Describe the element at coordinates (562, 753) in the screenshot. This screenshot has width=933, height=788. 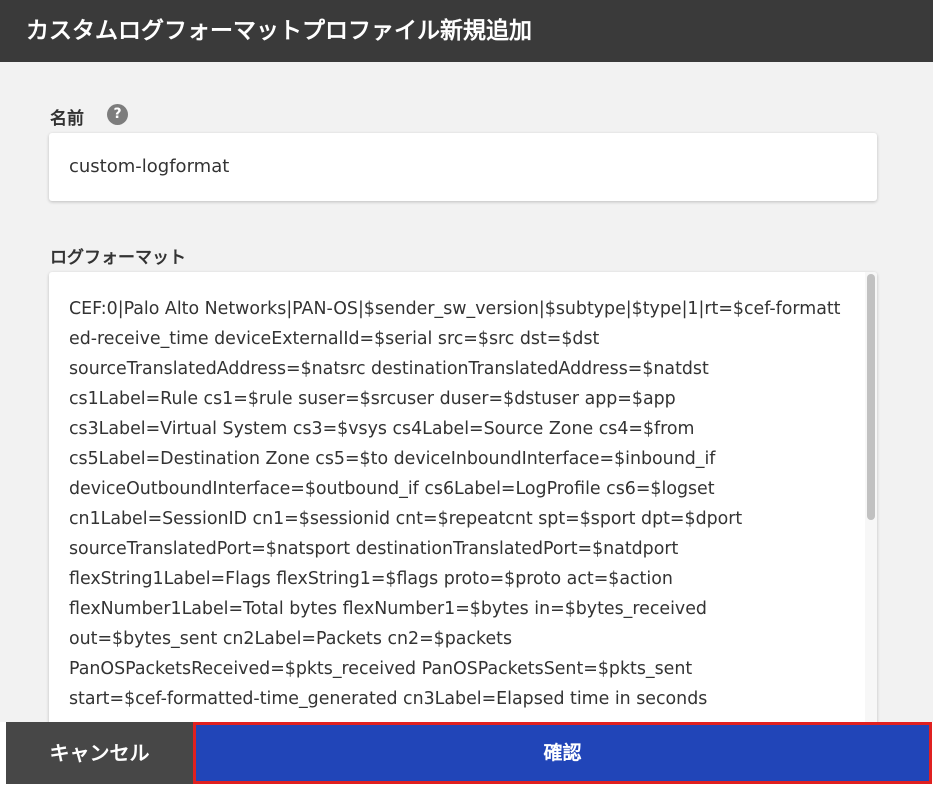
I see `confirm-button: 確認` at that location.